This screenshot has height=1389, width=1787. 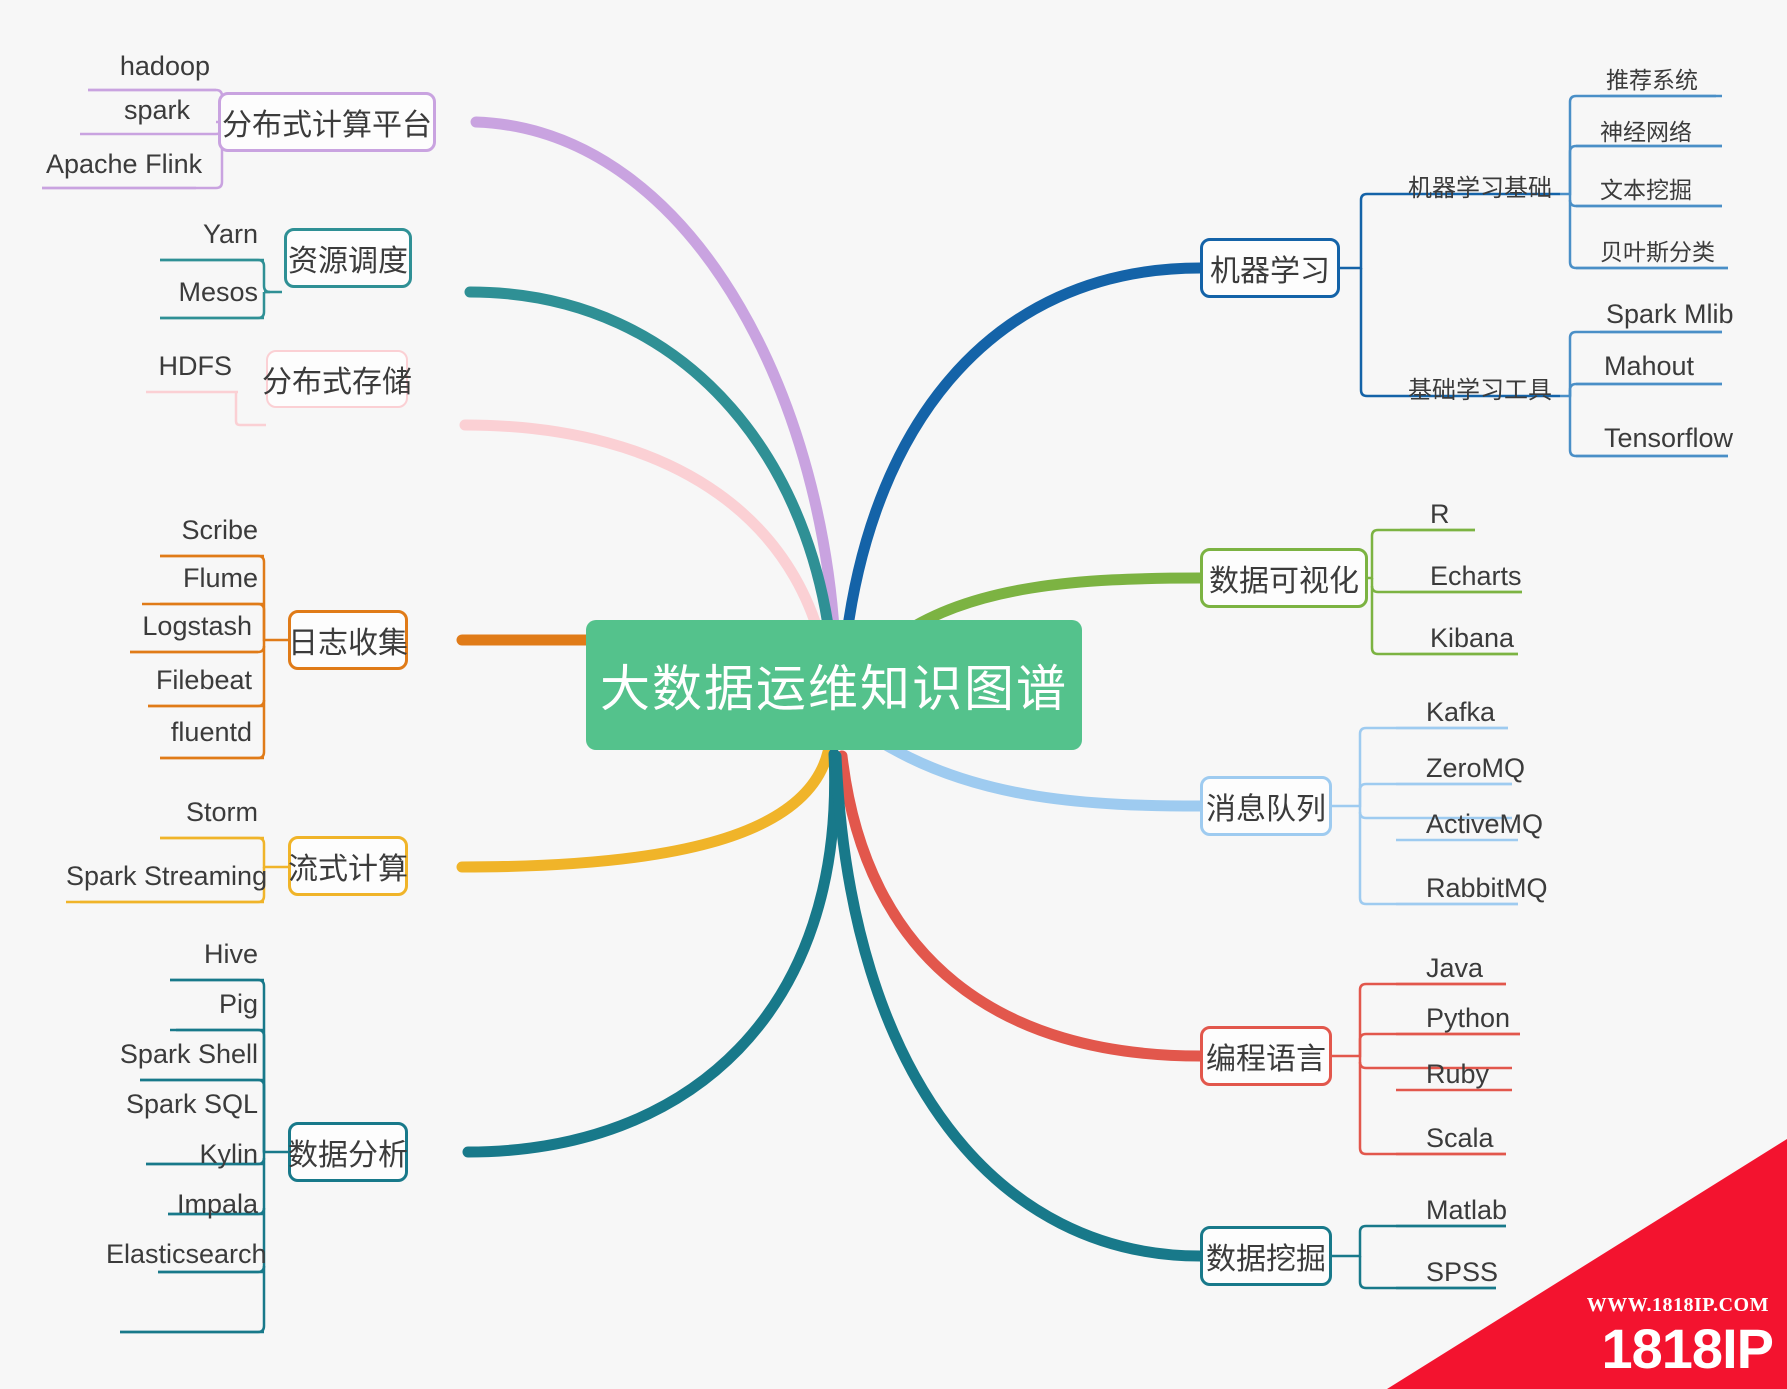 What do you see at coordinates (1479, 578) in the screenshot?
I see `leaf-echarts: Echarts` at bounding box center [1479, 578].